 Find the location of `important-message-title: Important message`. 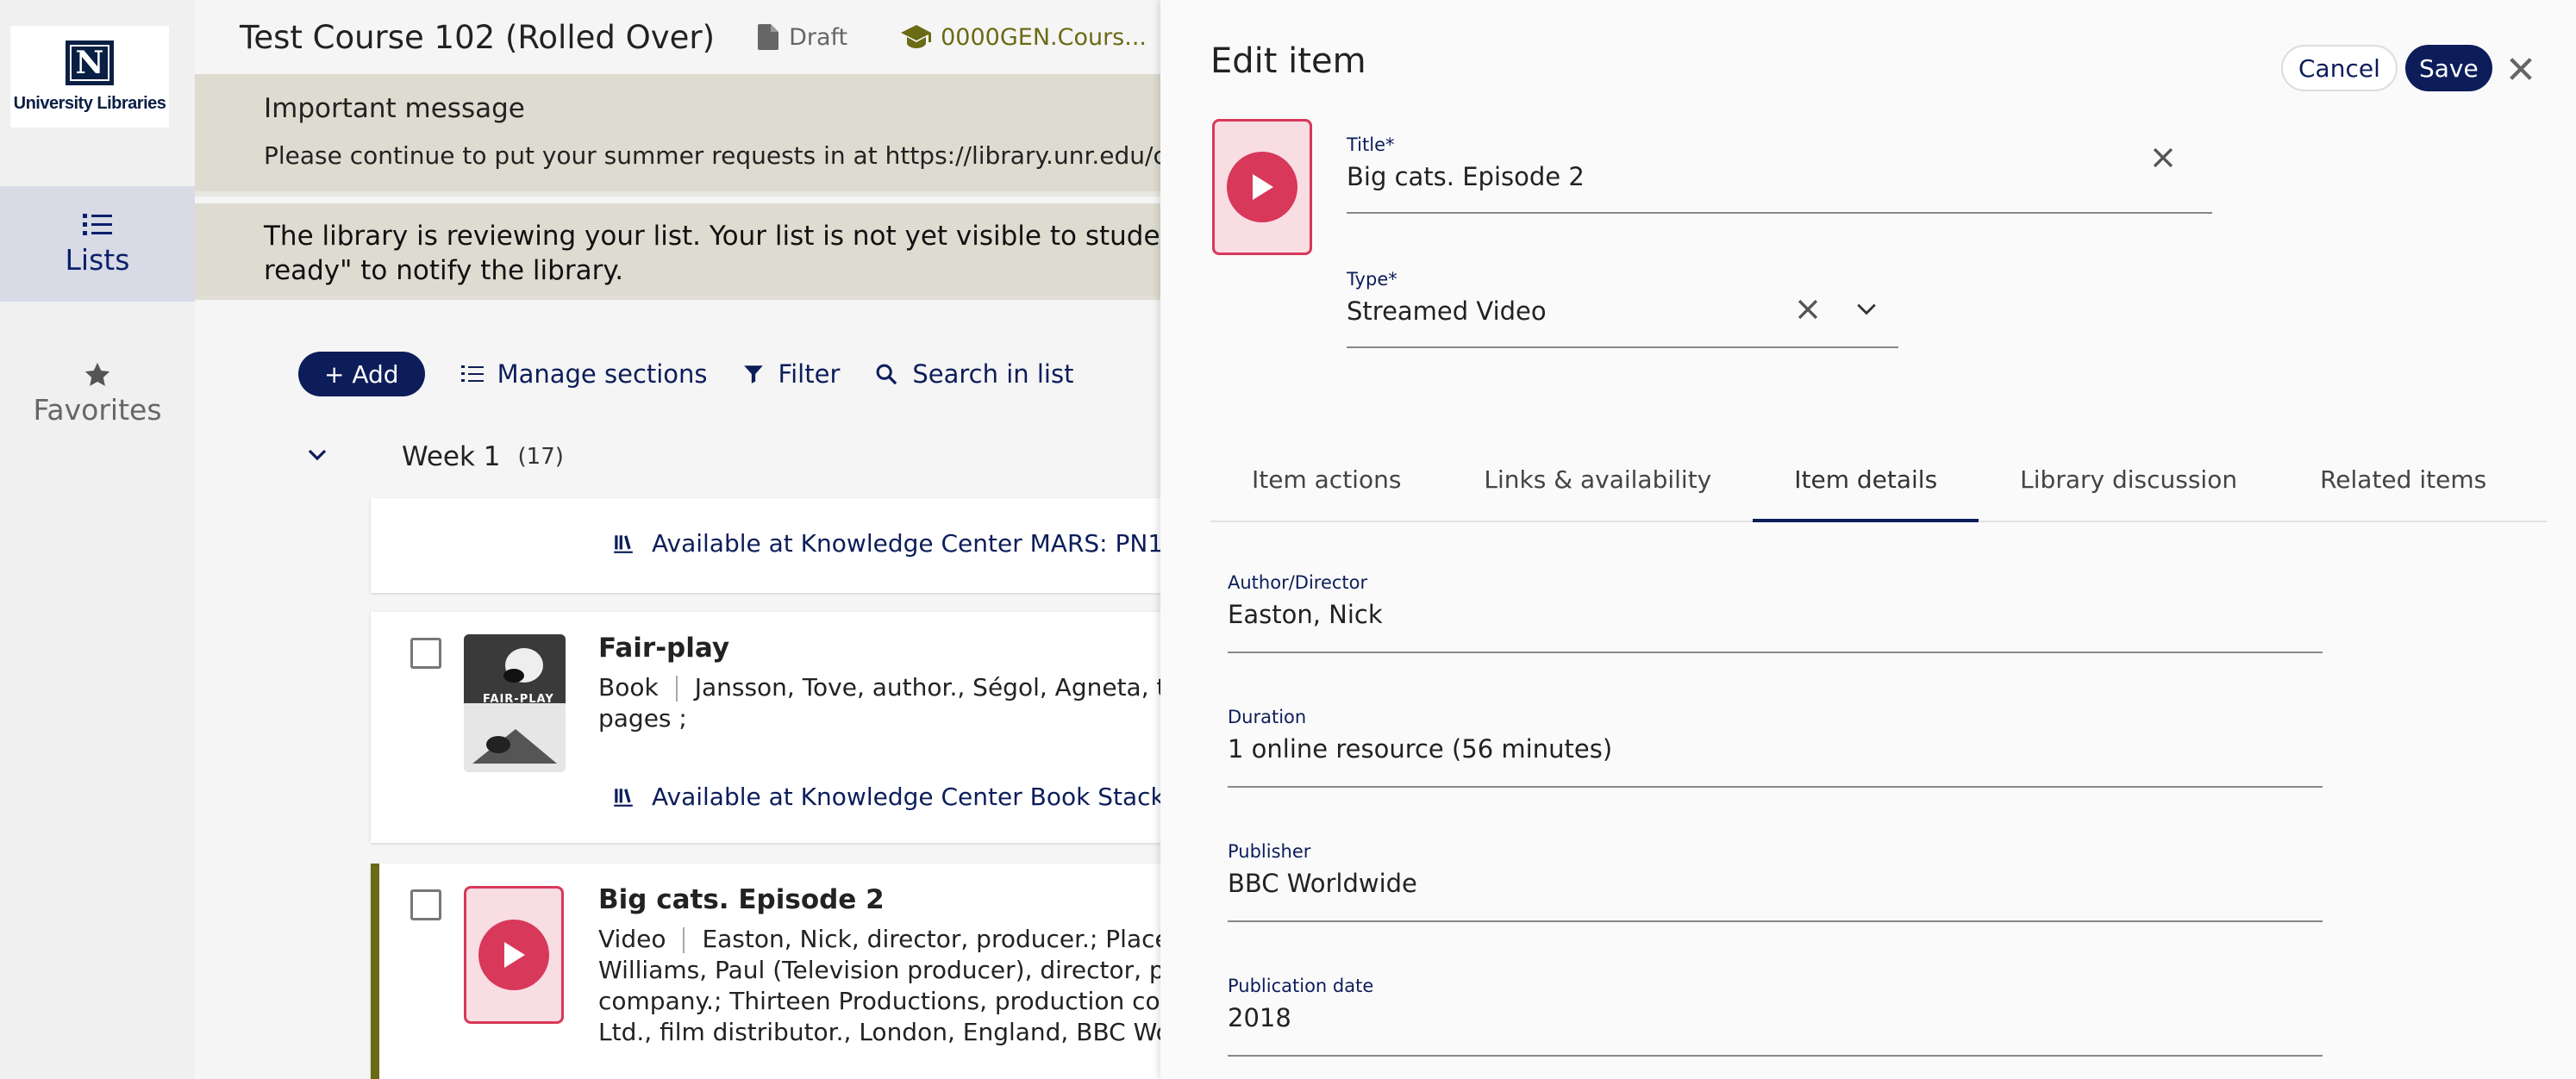

important-message-title: Important message is located at coordinates (394, 108).